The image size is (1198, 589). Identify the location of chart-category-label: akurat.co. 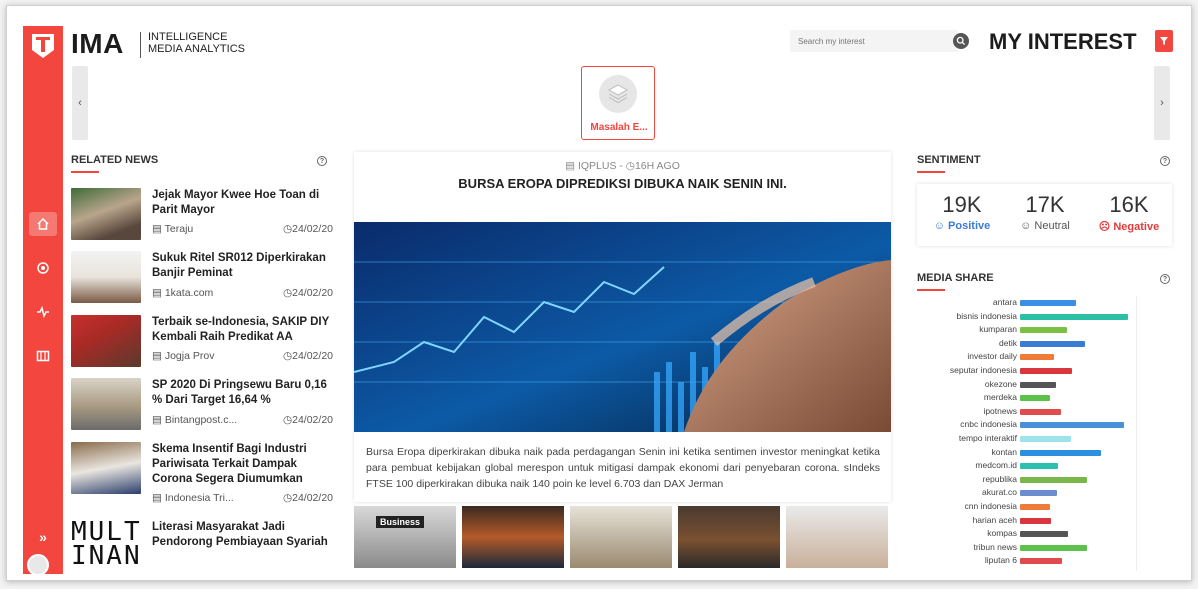
(999, 492).